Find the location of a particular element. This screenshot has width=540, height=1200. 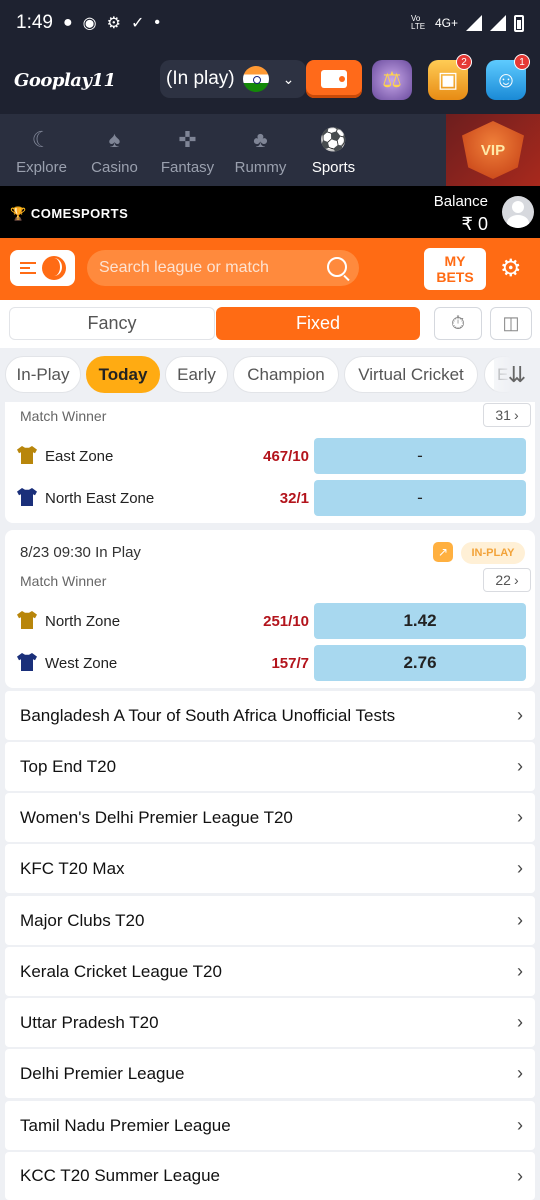

wallet-button is located at coordinates (334, 79).